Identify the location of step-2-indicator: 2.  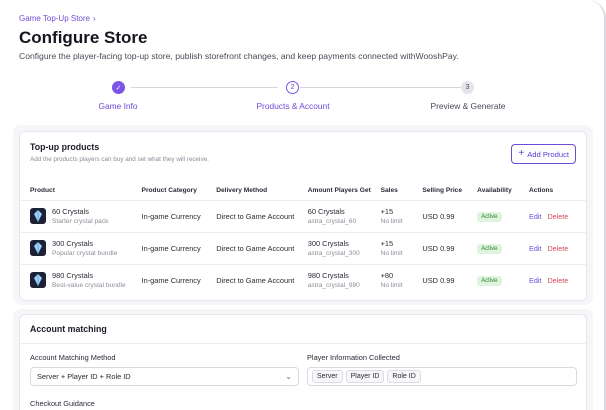
(292, 87).